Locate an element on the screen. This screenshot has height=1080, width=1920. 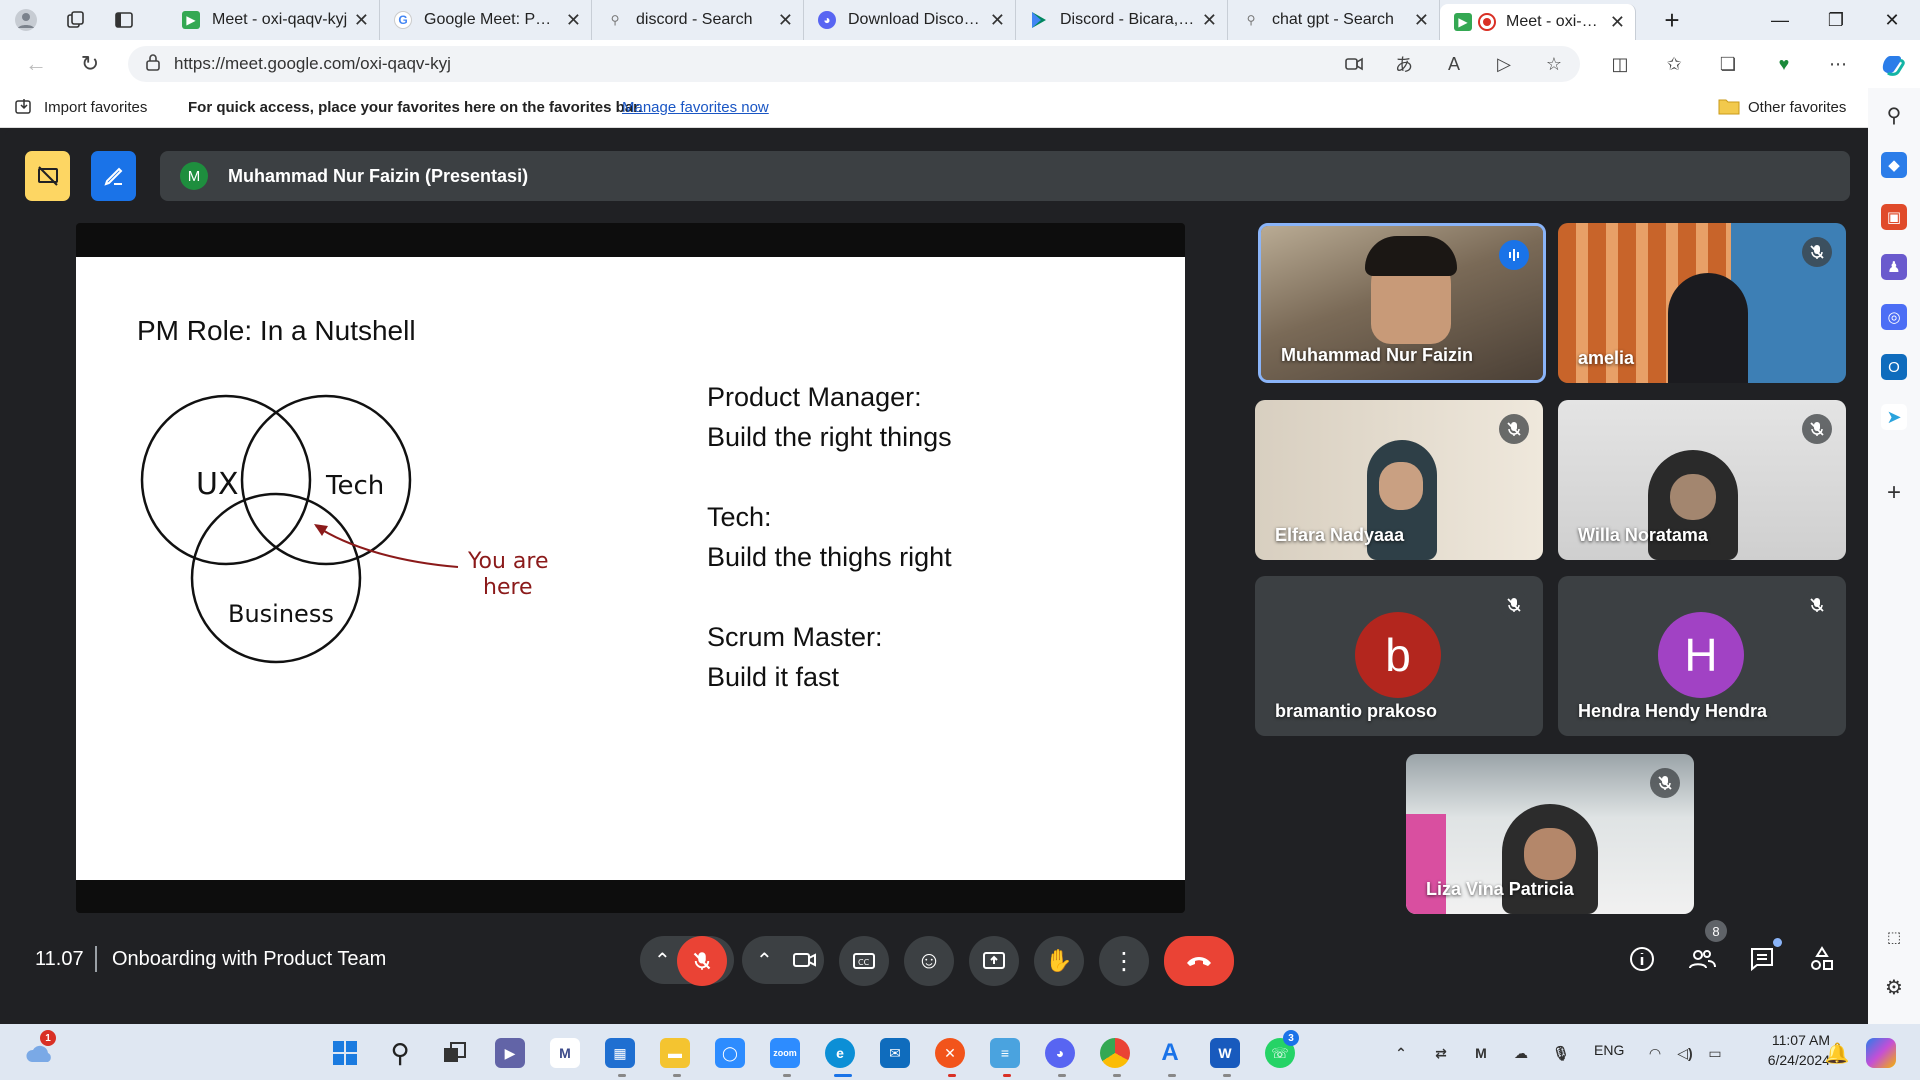
import-favorites-link: Import favorites is located at coordinates (95, 107).